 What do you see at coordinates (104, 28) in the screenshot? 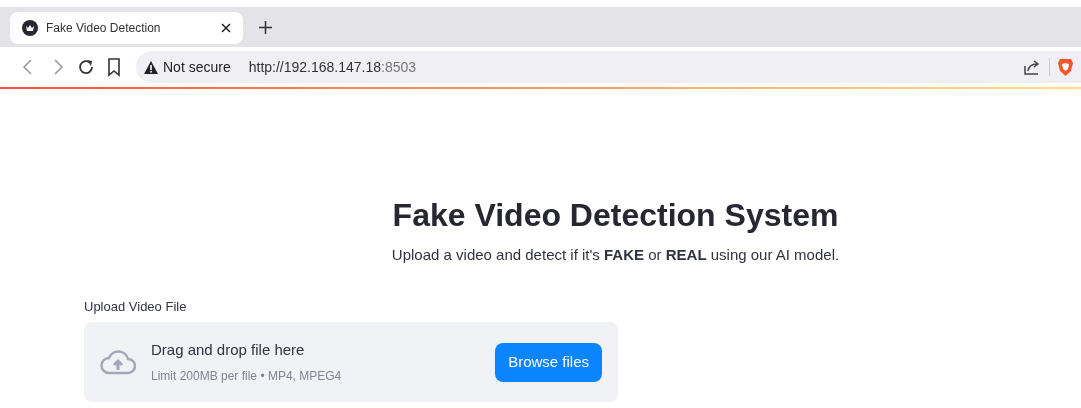
I see `tab-title: Fake Video Detection` at bounding box center [104, 28].